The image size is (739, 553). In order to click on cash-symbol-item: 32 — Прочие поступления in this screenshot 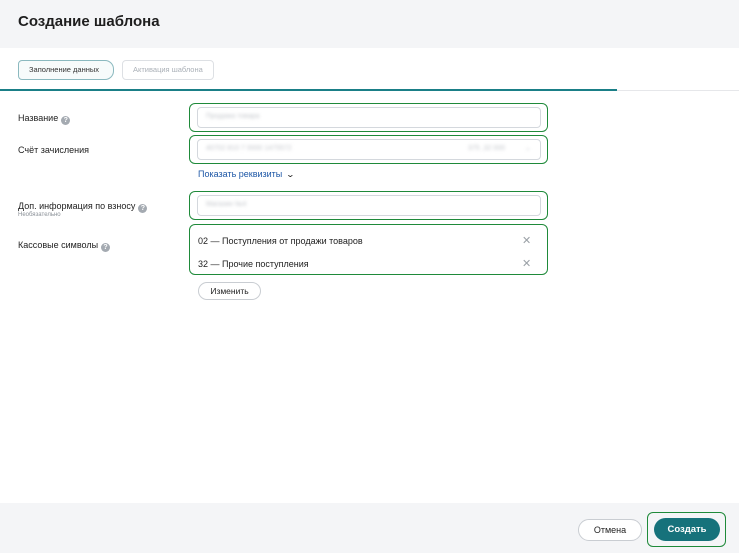, I will do `click(253, 264)`.